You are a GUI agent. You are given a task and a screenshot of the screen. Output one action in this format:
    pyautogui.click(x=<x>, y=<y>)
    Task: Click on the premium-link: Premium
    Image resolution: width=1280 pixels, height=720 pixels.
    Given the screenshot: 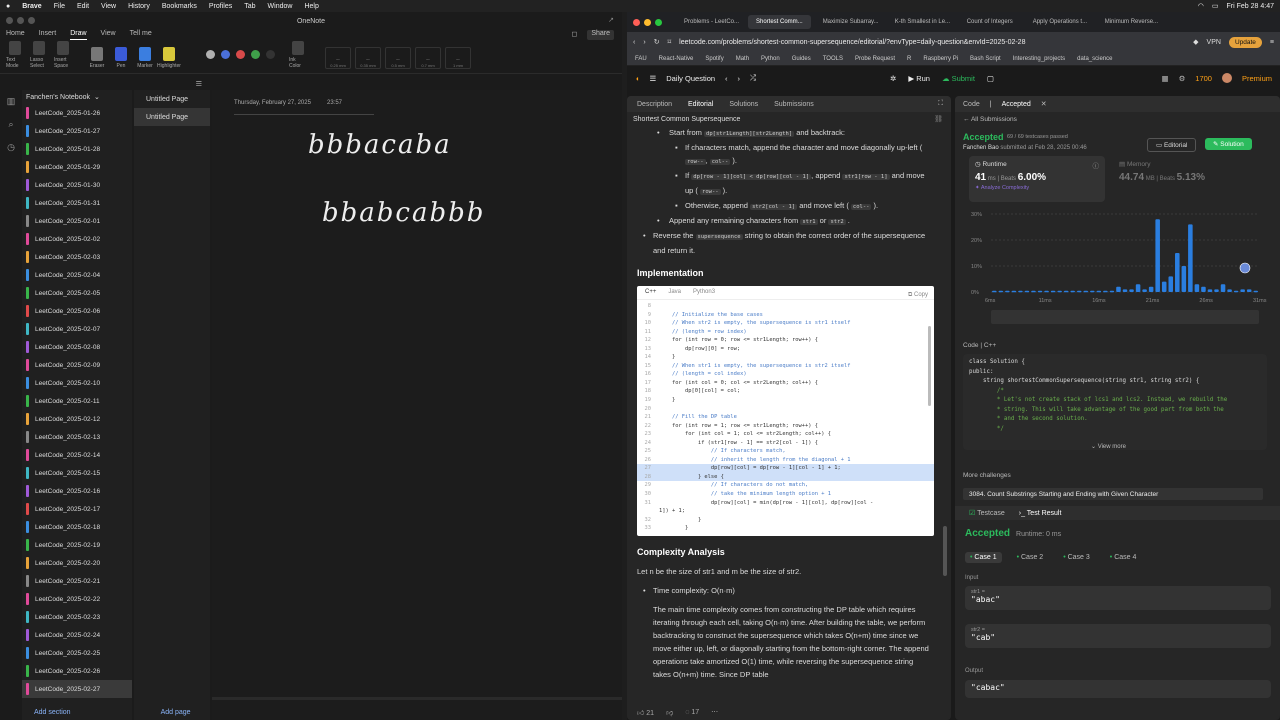 What is the action you would take?
    pyautogui.click(x=1257, y=78)
    